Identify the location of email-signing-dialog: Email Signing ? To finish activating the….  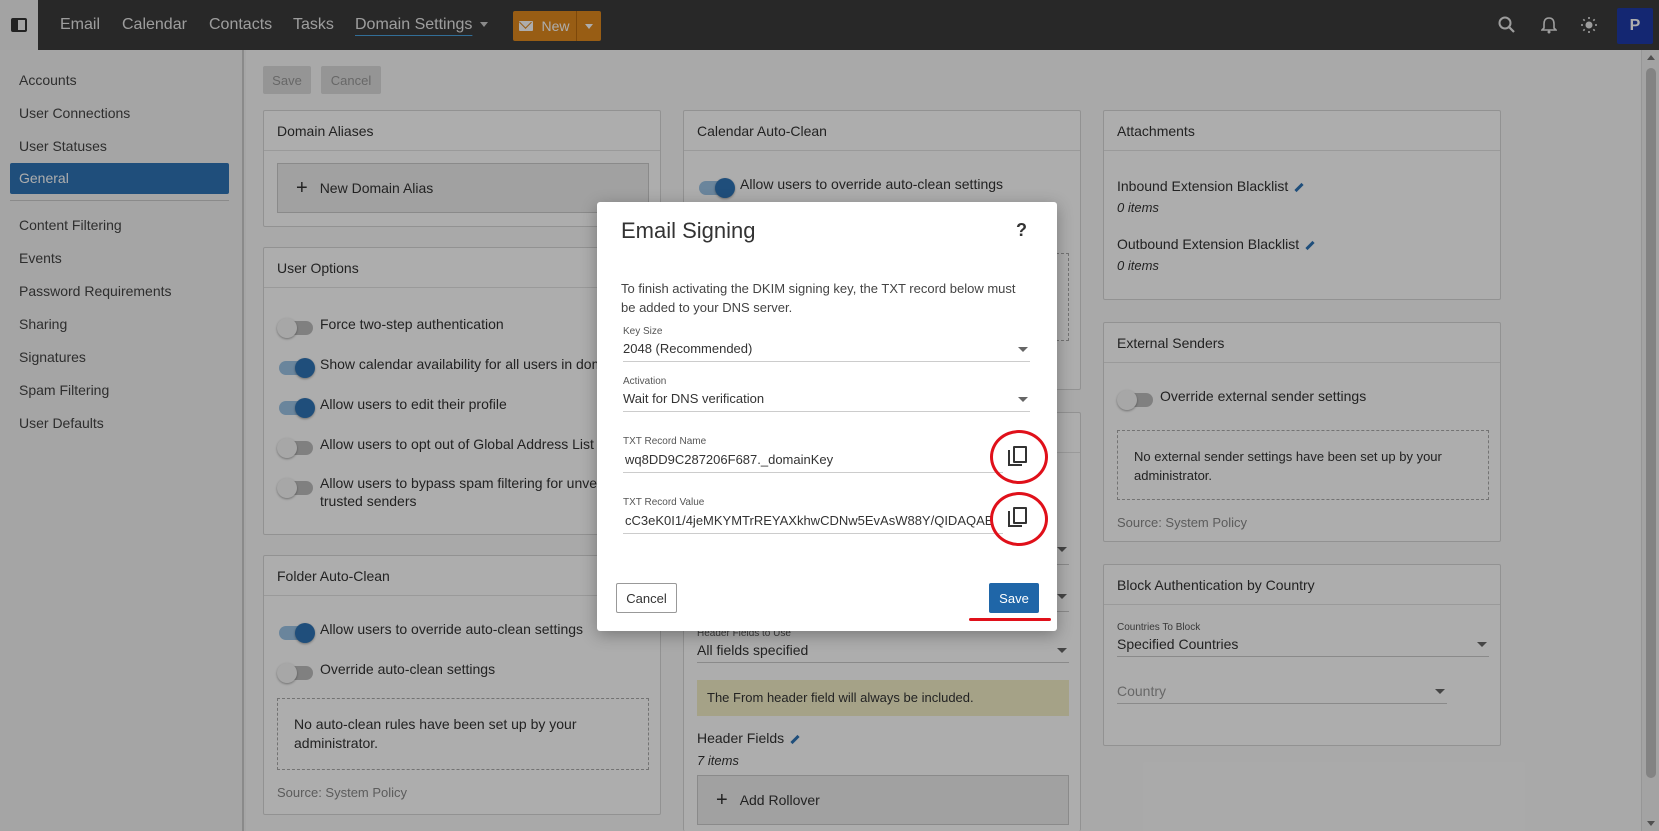
(827, 416).